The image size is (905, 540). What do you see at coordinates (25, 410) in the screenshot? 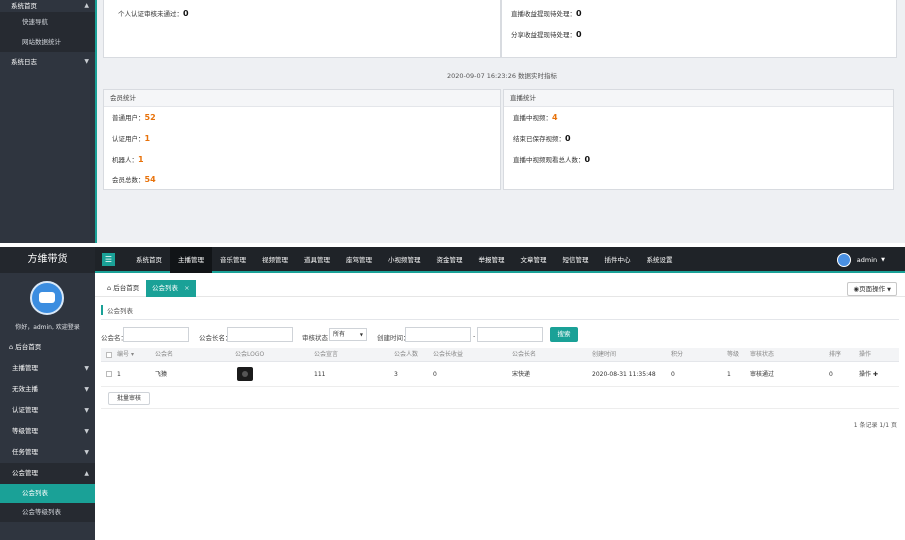
I see `sidebar-item-label: 认证管理` at bounding box center [25, 410].